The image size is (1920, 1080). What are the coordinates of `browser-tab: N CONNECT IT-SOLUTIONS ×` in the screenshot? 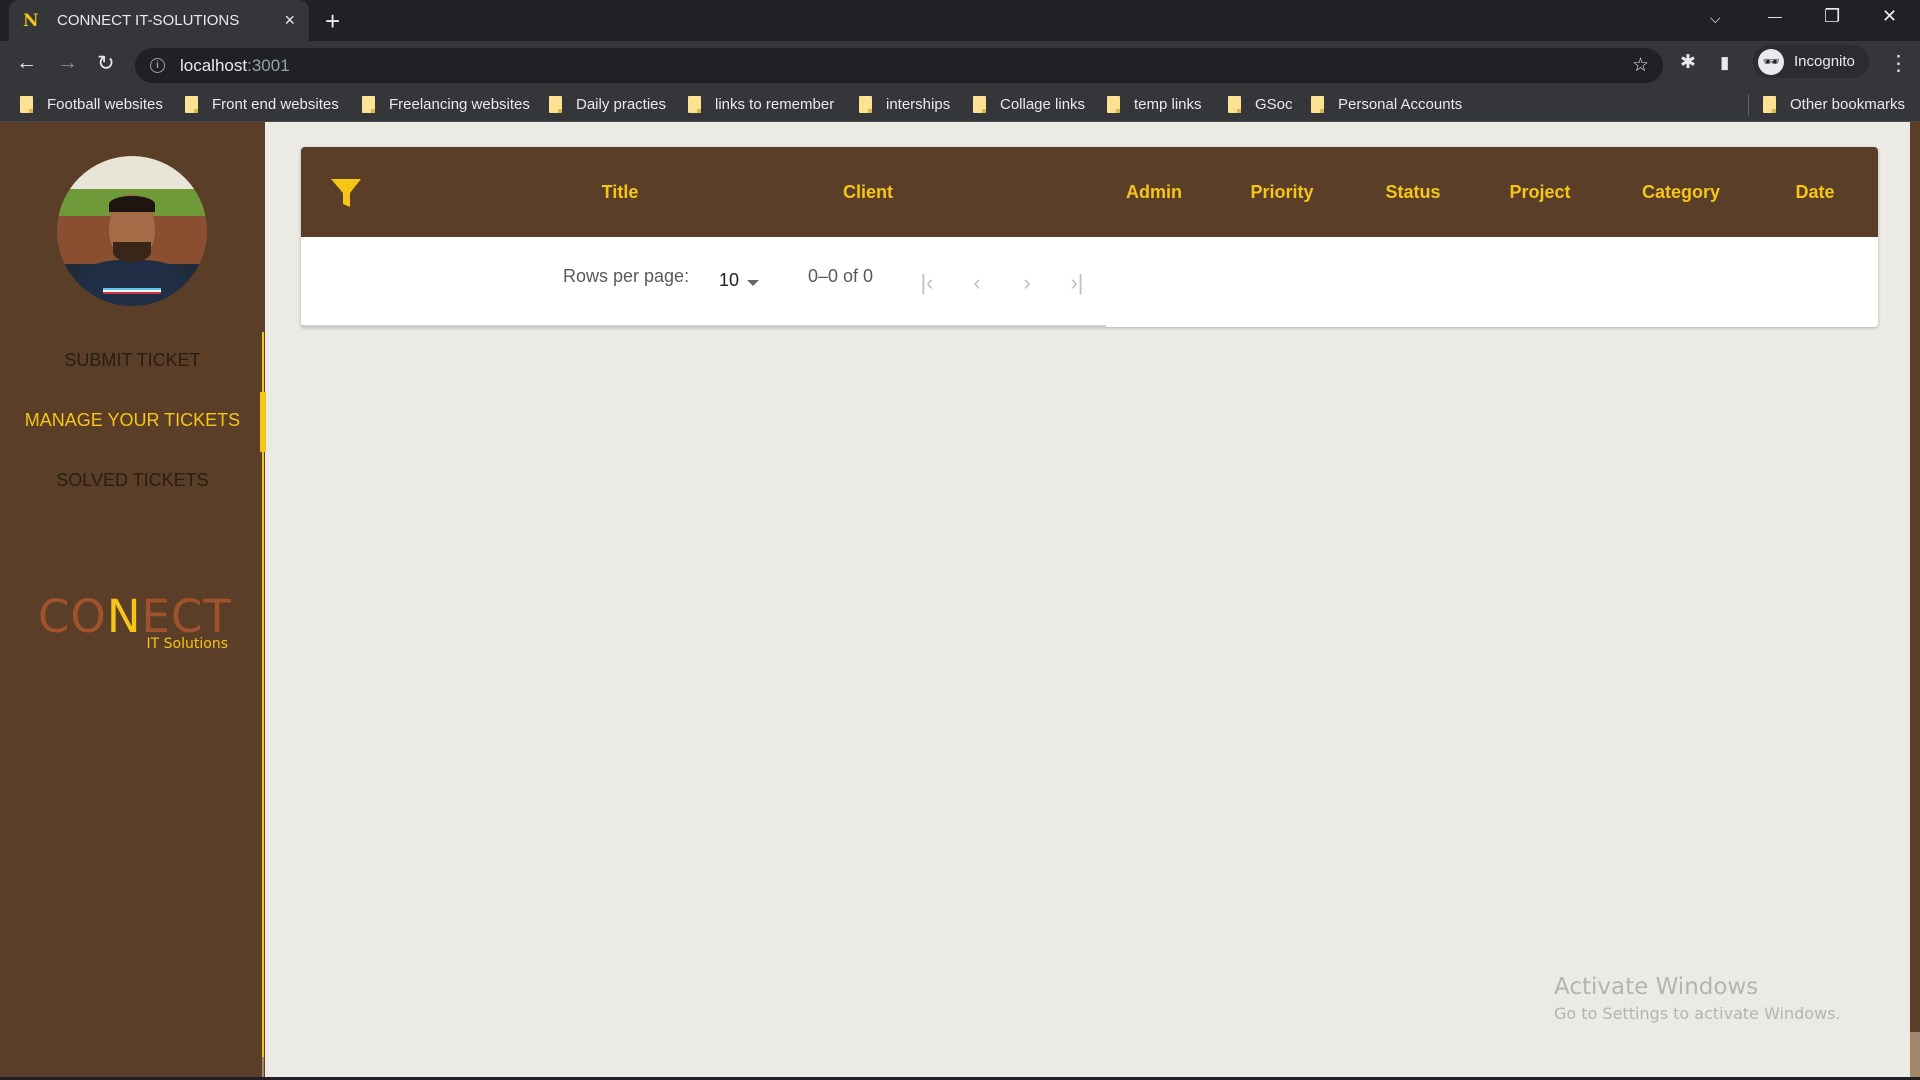 It's located at (159, 20).